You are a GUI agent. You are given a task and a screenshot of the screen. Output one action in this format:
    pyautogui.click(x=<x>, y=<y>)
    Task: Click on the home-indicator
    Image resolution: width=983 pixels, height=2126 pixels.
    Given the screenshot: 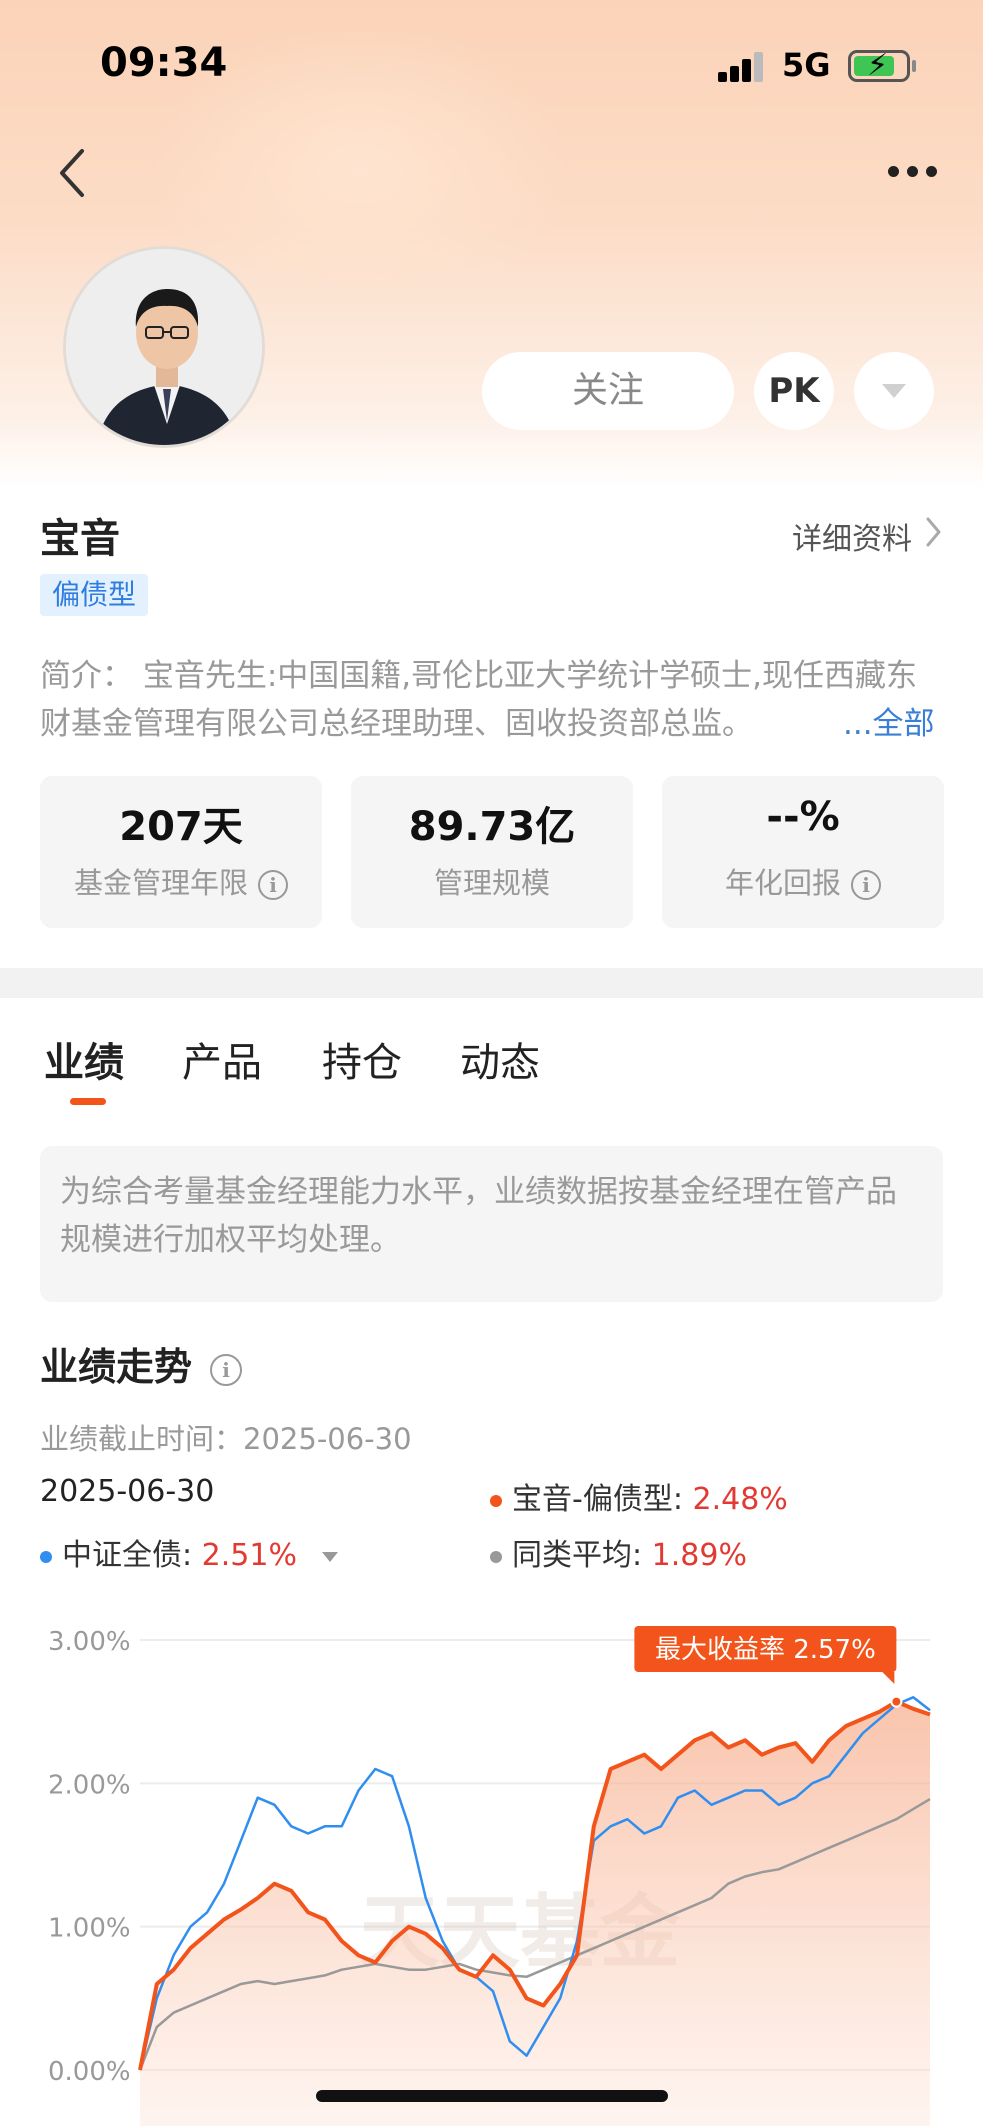 What is the action you would take?
    pyautogui.click(x=492, y=2096)
    